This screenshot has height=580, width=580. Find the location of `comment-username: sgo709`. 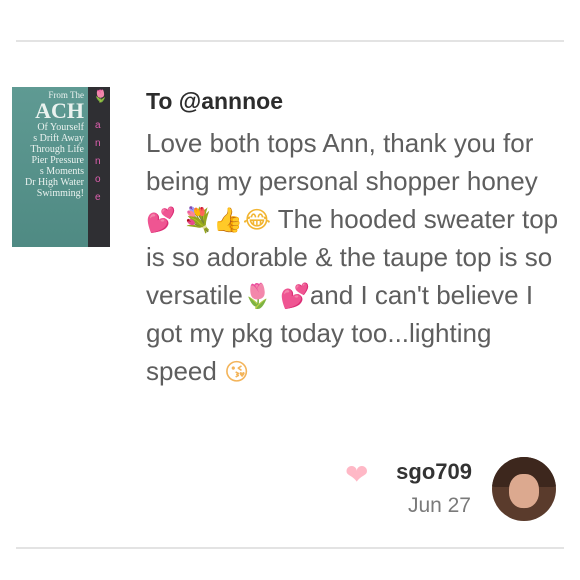

comment-username: sgo709 is located at coordinates (426, 472).